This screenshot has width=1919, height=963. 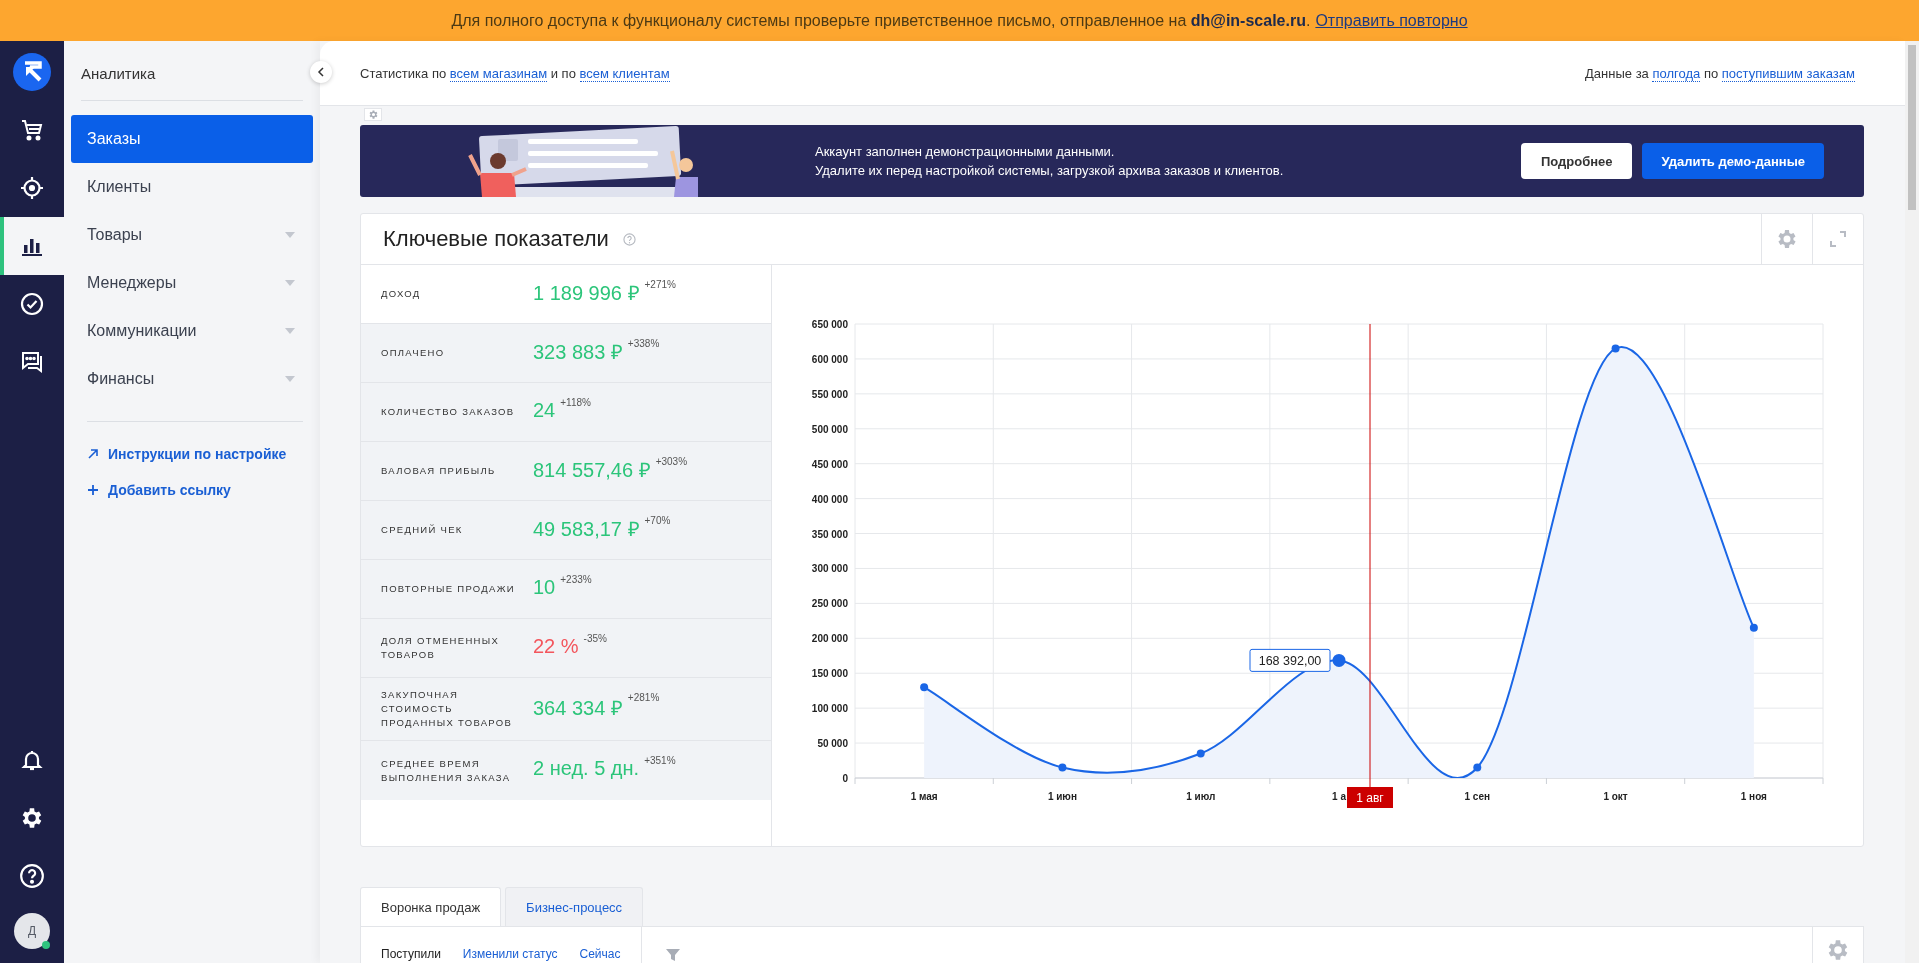 I want to click on metric-value: 49 583,17 ₽, so click(x=586, y=529).